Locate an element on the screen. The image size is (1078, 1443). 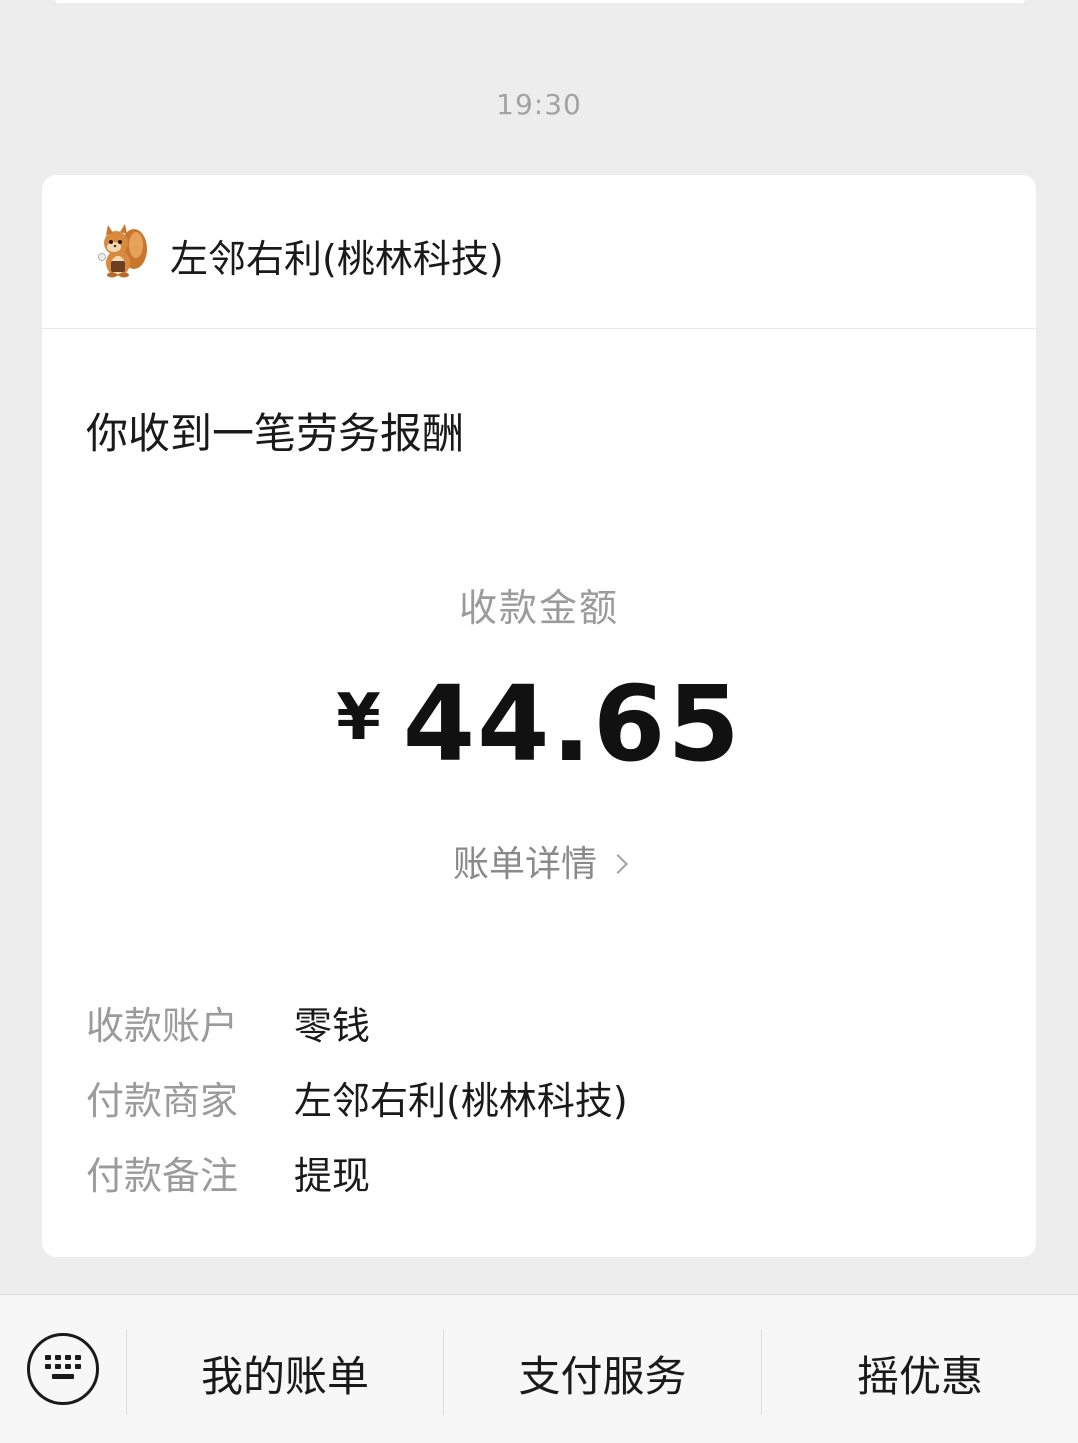
menu-my-bills: 我的账单 is located at coordinates (285, 1373).